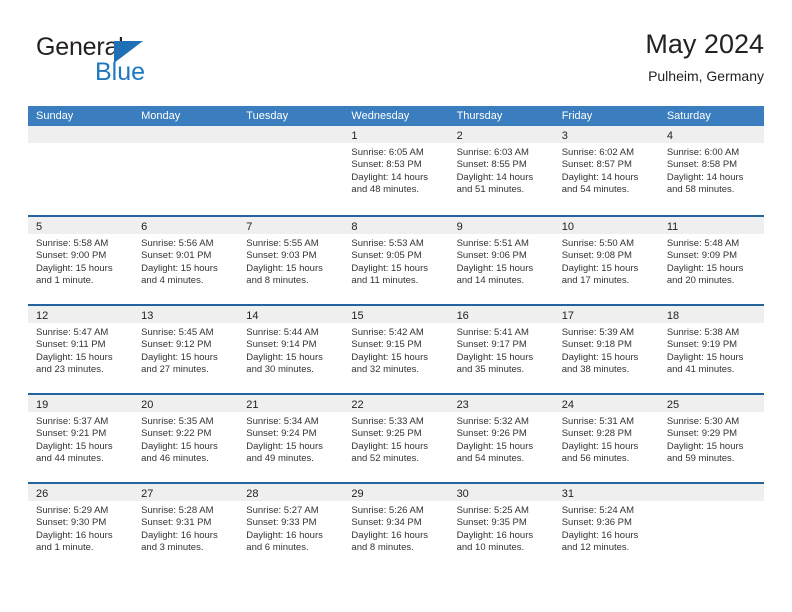 The image size is (792, 612). Describe the element at coordinates (706, 76) in the screenshot. I see `page-subtitle: Pulheim, Germany` at that location.